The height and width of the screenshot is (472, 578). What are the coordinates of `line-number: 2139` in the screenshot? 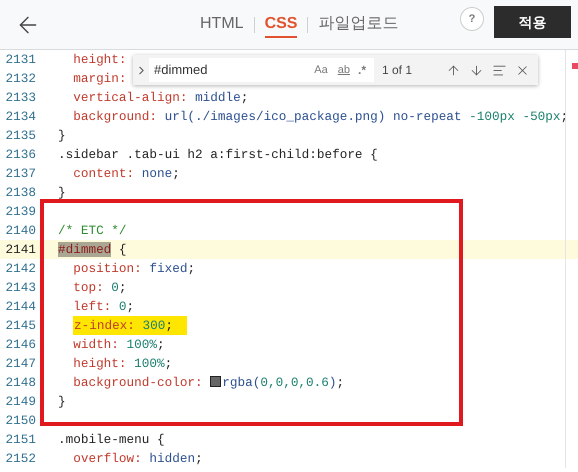 It's located at (20, 211).